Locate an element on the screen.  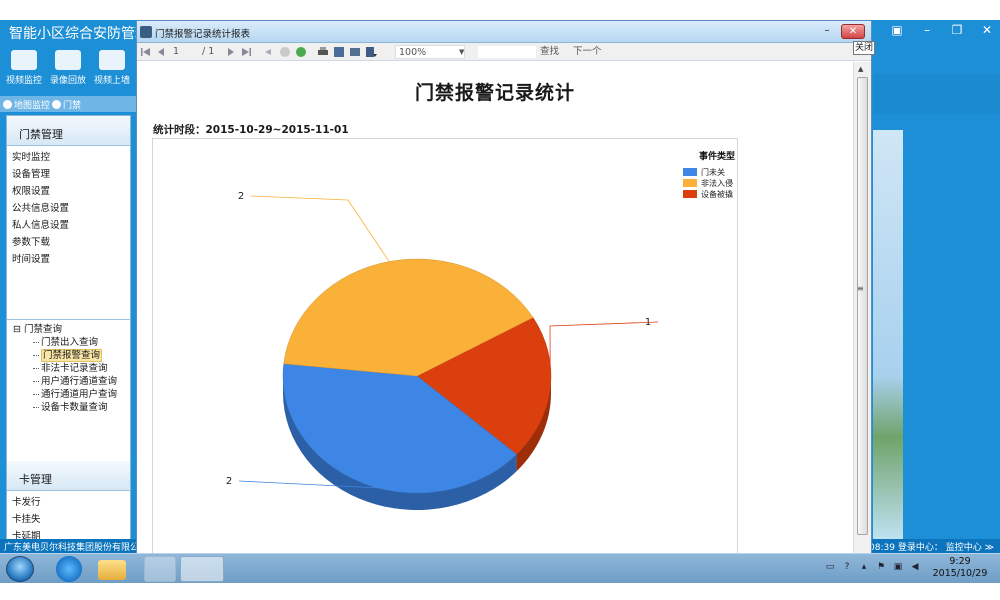
tree-item-label: 门禁报警查询 is located at coordinates (72, 355).